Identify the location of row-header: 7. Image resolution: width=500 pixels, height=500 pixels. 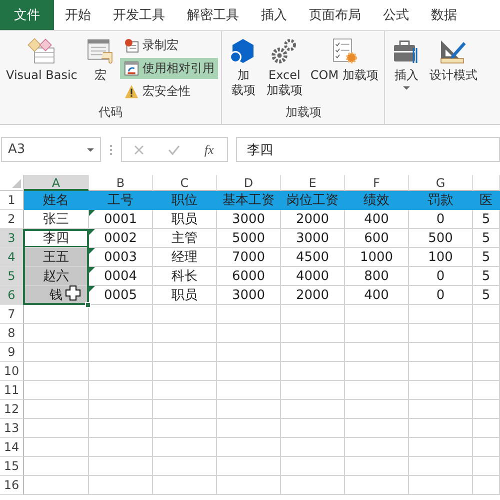
(12, 314).